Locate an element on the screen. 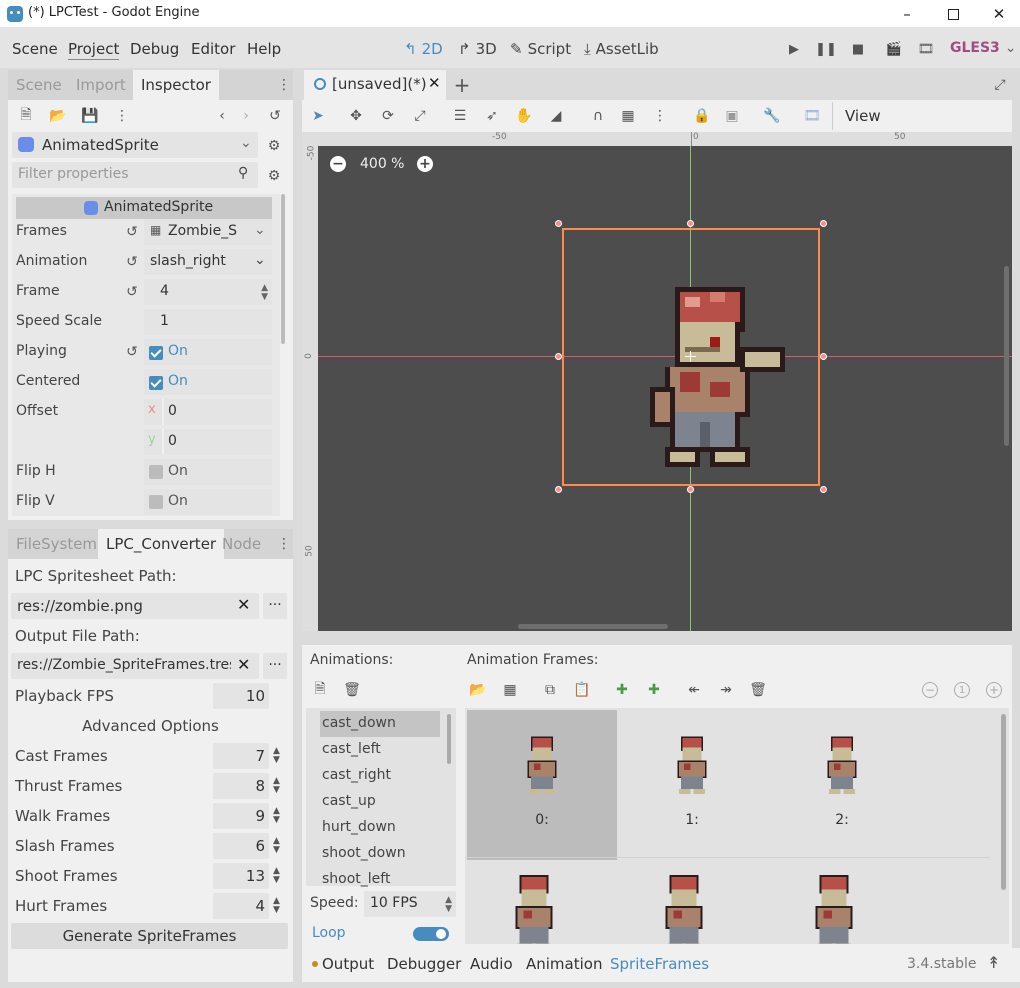 Image resolution: width=1020 pixels, height=988 pixels. load-frames-icon: 📂 is located at coordinates (478, 690).